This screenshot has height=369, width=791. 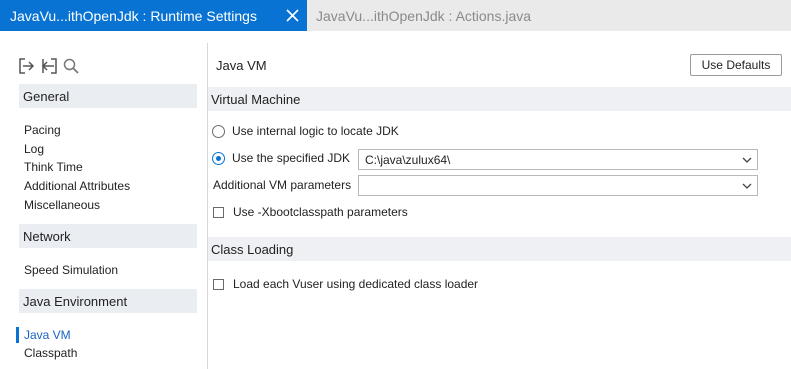 I want to click on xbootclasspath-label: Use -Xbootclasspath parameters, so click(x=320, y=212).